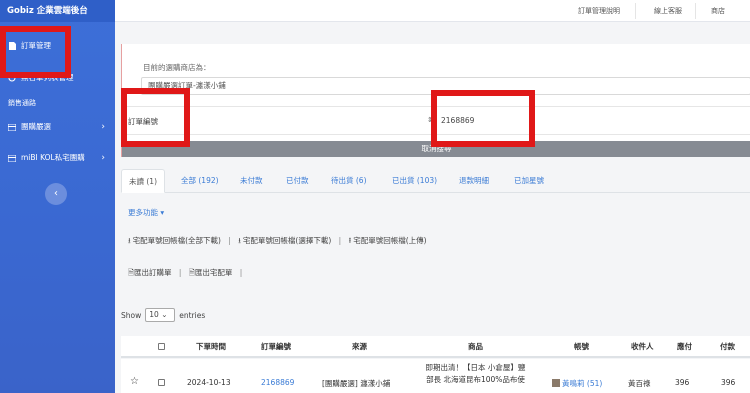 Image resolution: width=750 pixels, height=393 pixels. I want to click on export-orders-link: 🗎匯出訂購單, so click(150, 272).